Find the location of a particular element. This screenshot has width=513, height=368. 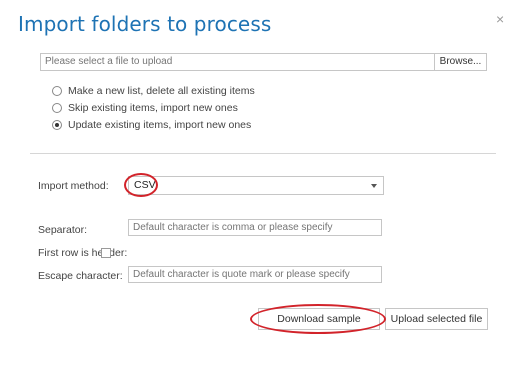

option-update-existing: Update existing items, import new ones is located at coordinates (151, 125).